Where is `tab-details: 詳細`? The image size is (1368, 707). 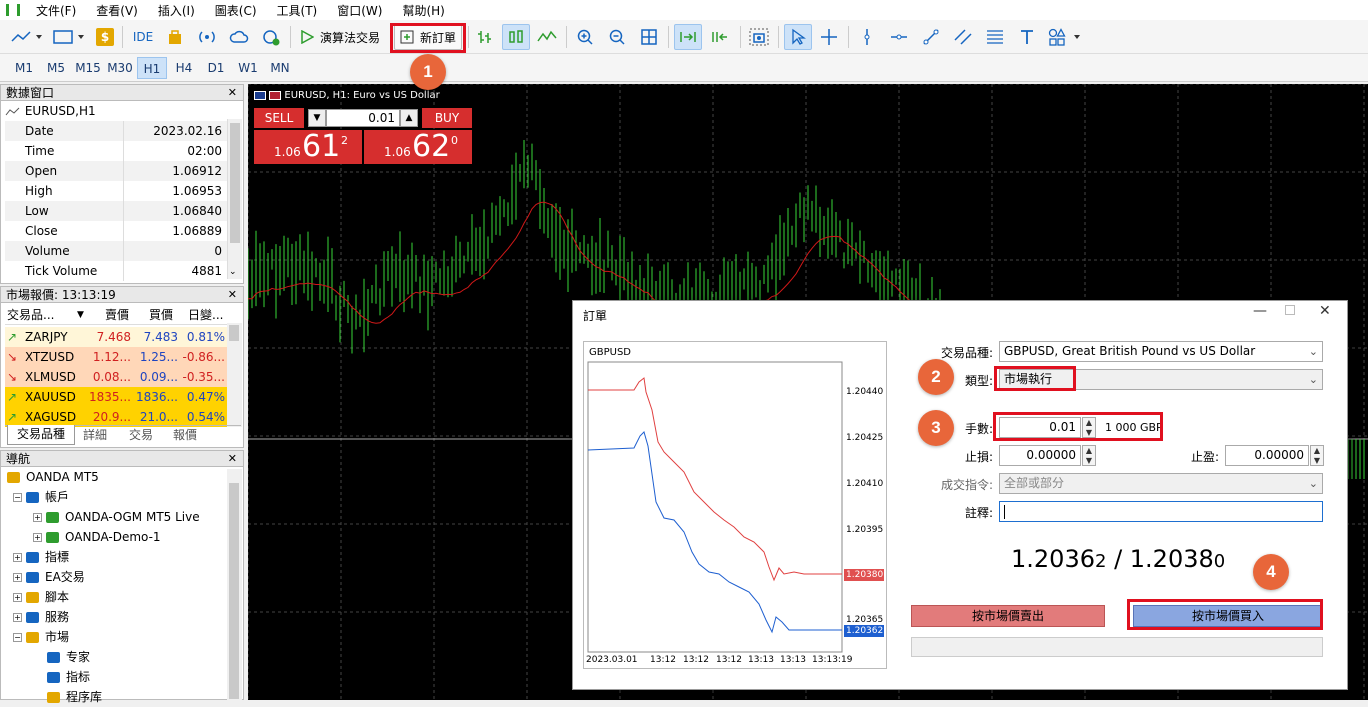 tab-details: 詳細 is located at coordinates (95, 435).